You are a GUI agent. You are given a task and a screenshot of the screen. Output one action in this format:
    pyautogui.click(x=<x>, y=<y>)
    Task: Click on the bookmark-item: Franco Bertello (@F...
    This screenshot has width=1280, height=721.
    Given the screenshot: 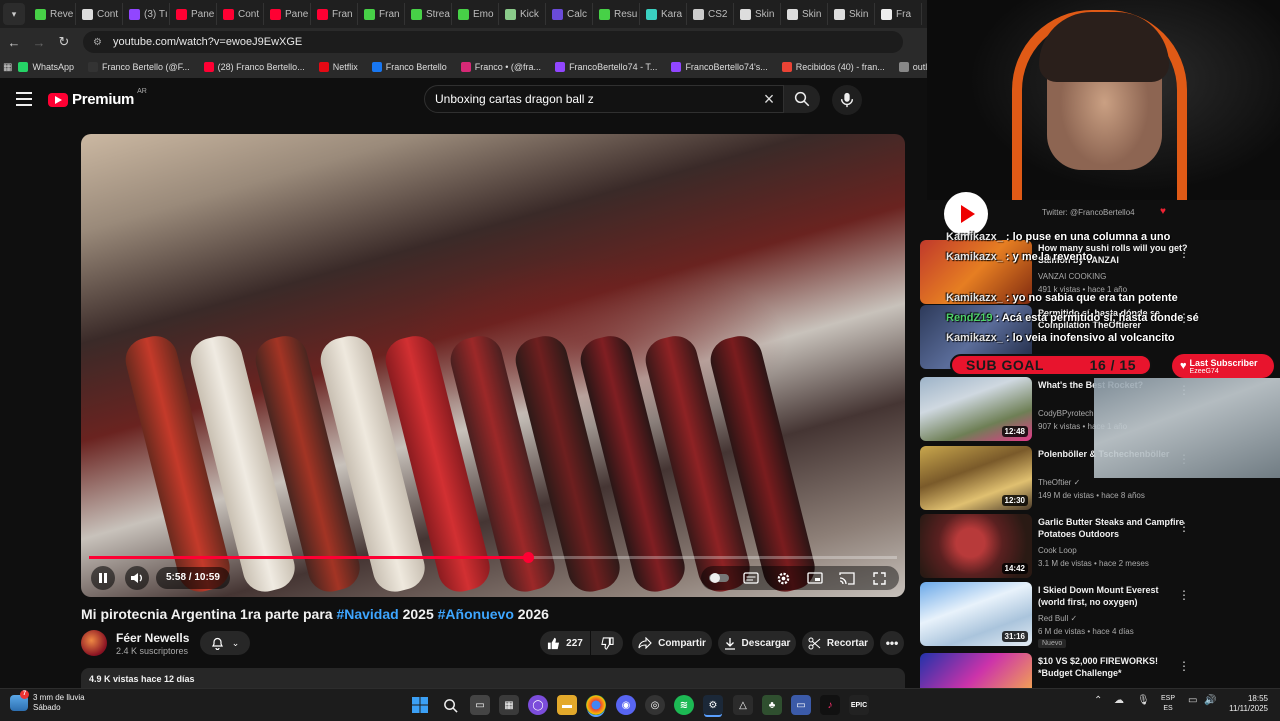 What is the action you would take?
    pyautogui.click(x=138, y=67)
    